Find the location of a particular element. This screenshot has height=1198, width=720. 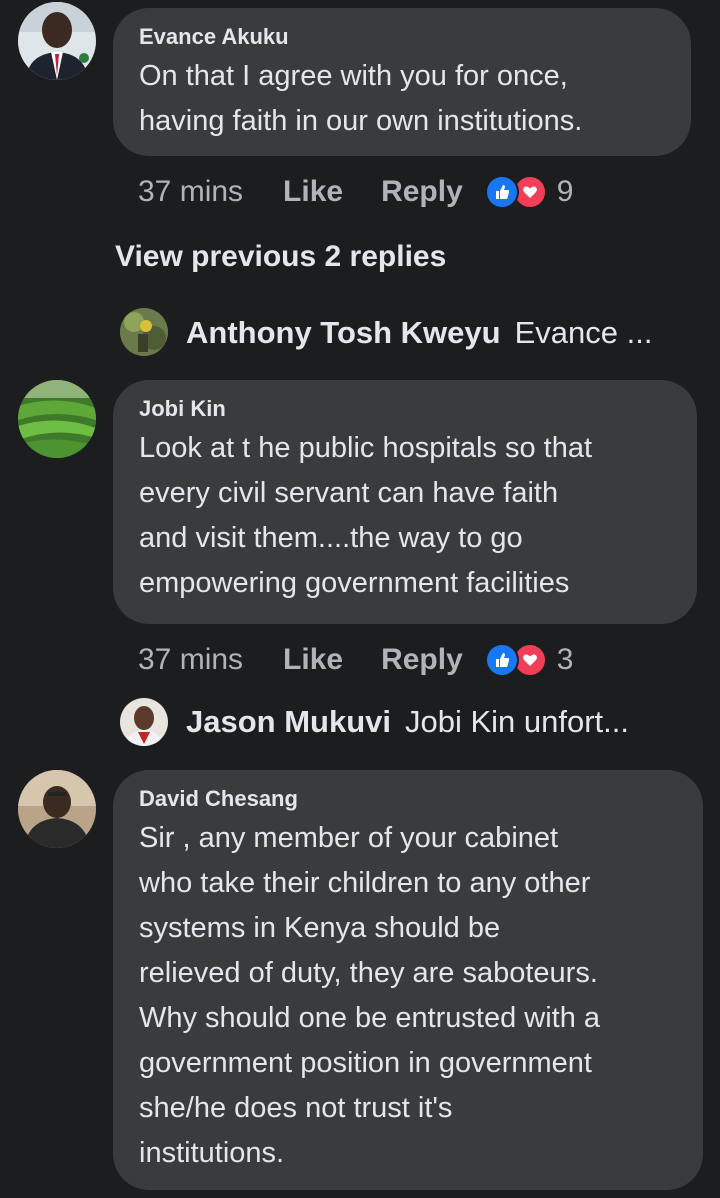

comment-text-line: institutions. is located at coordinates (212, 1153).